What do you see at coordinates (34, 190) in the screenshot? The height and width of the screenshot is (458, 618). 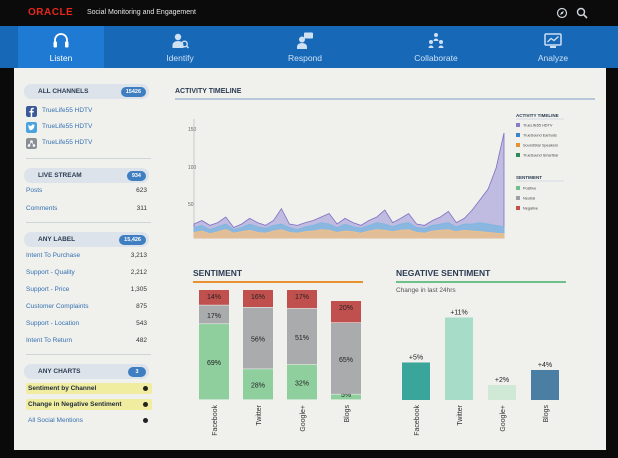 I see `posts-label: Posts` at bounding box center [34, 190].